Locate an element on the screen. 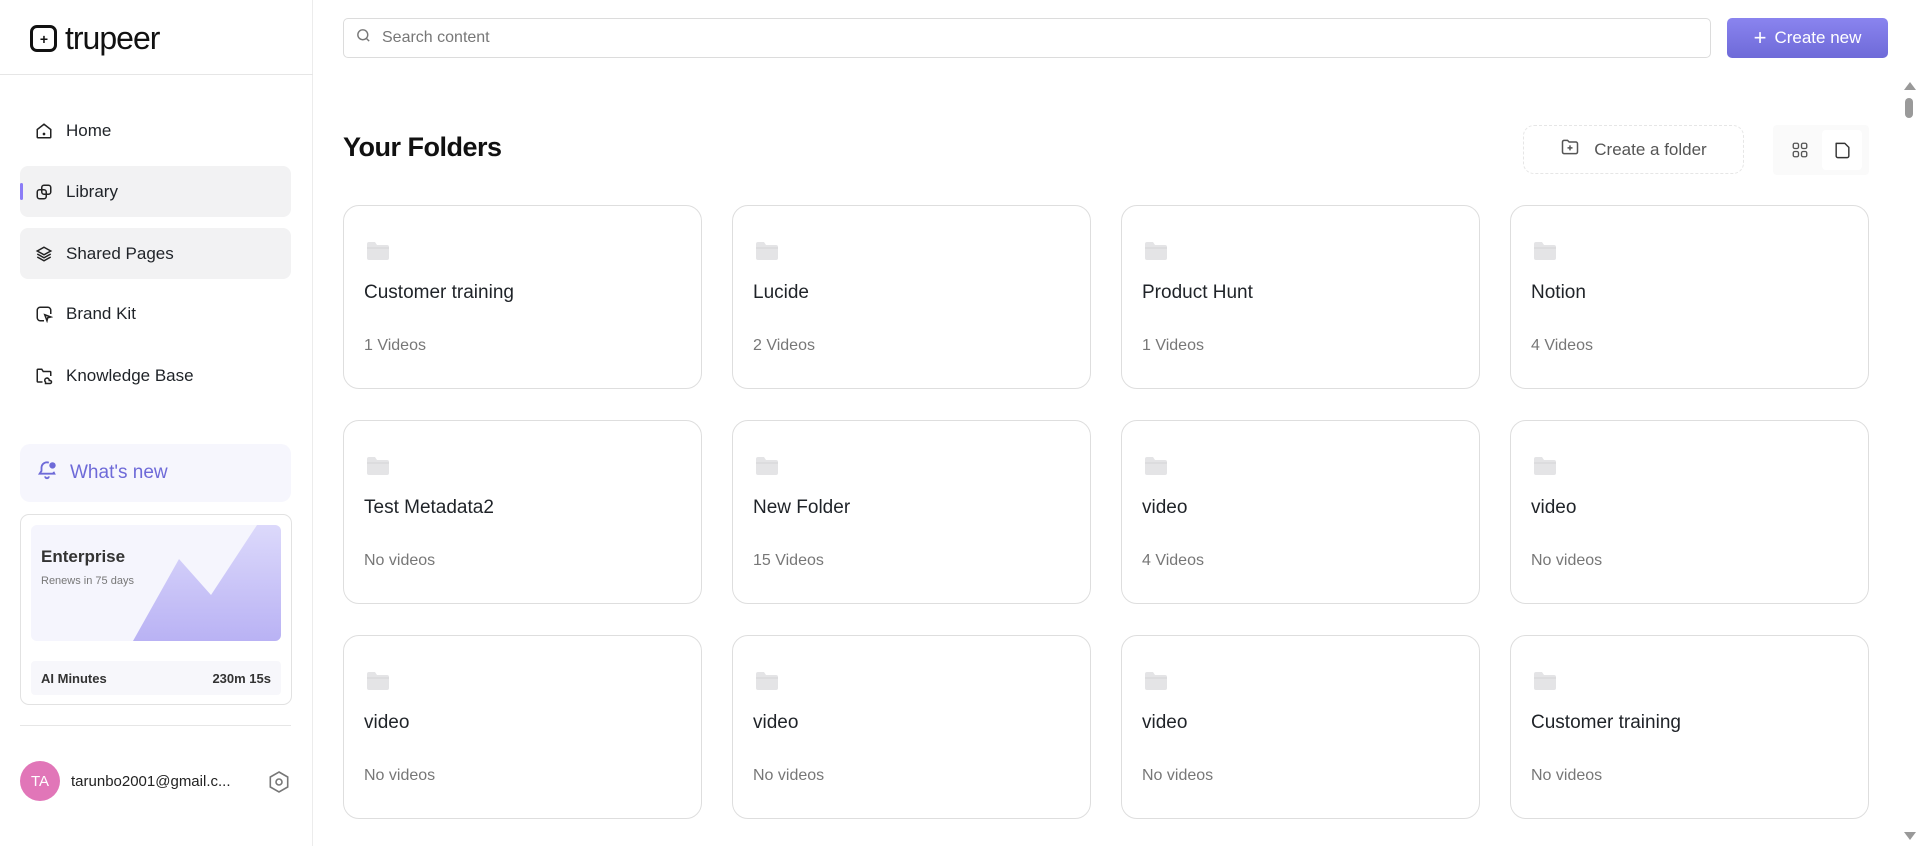  search-icon is located at coordinates (363, 38).